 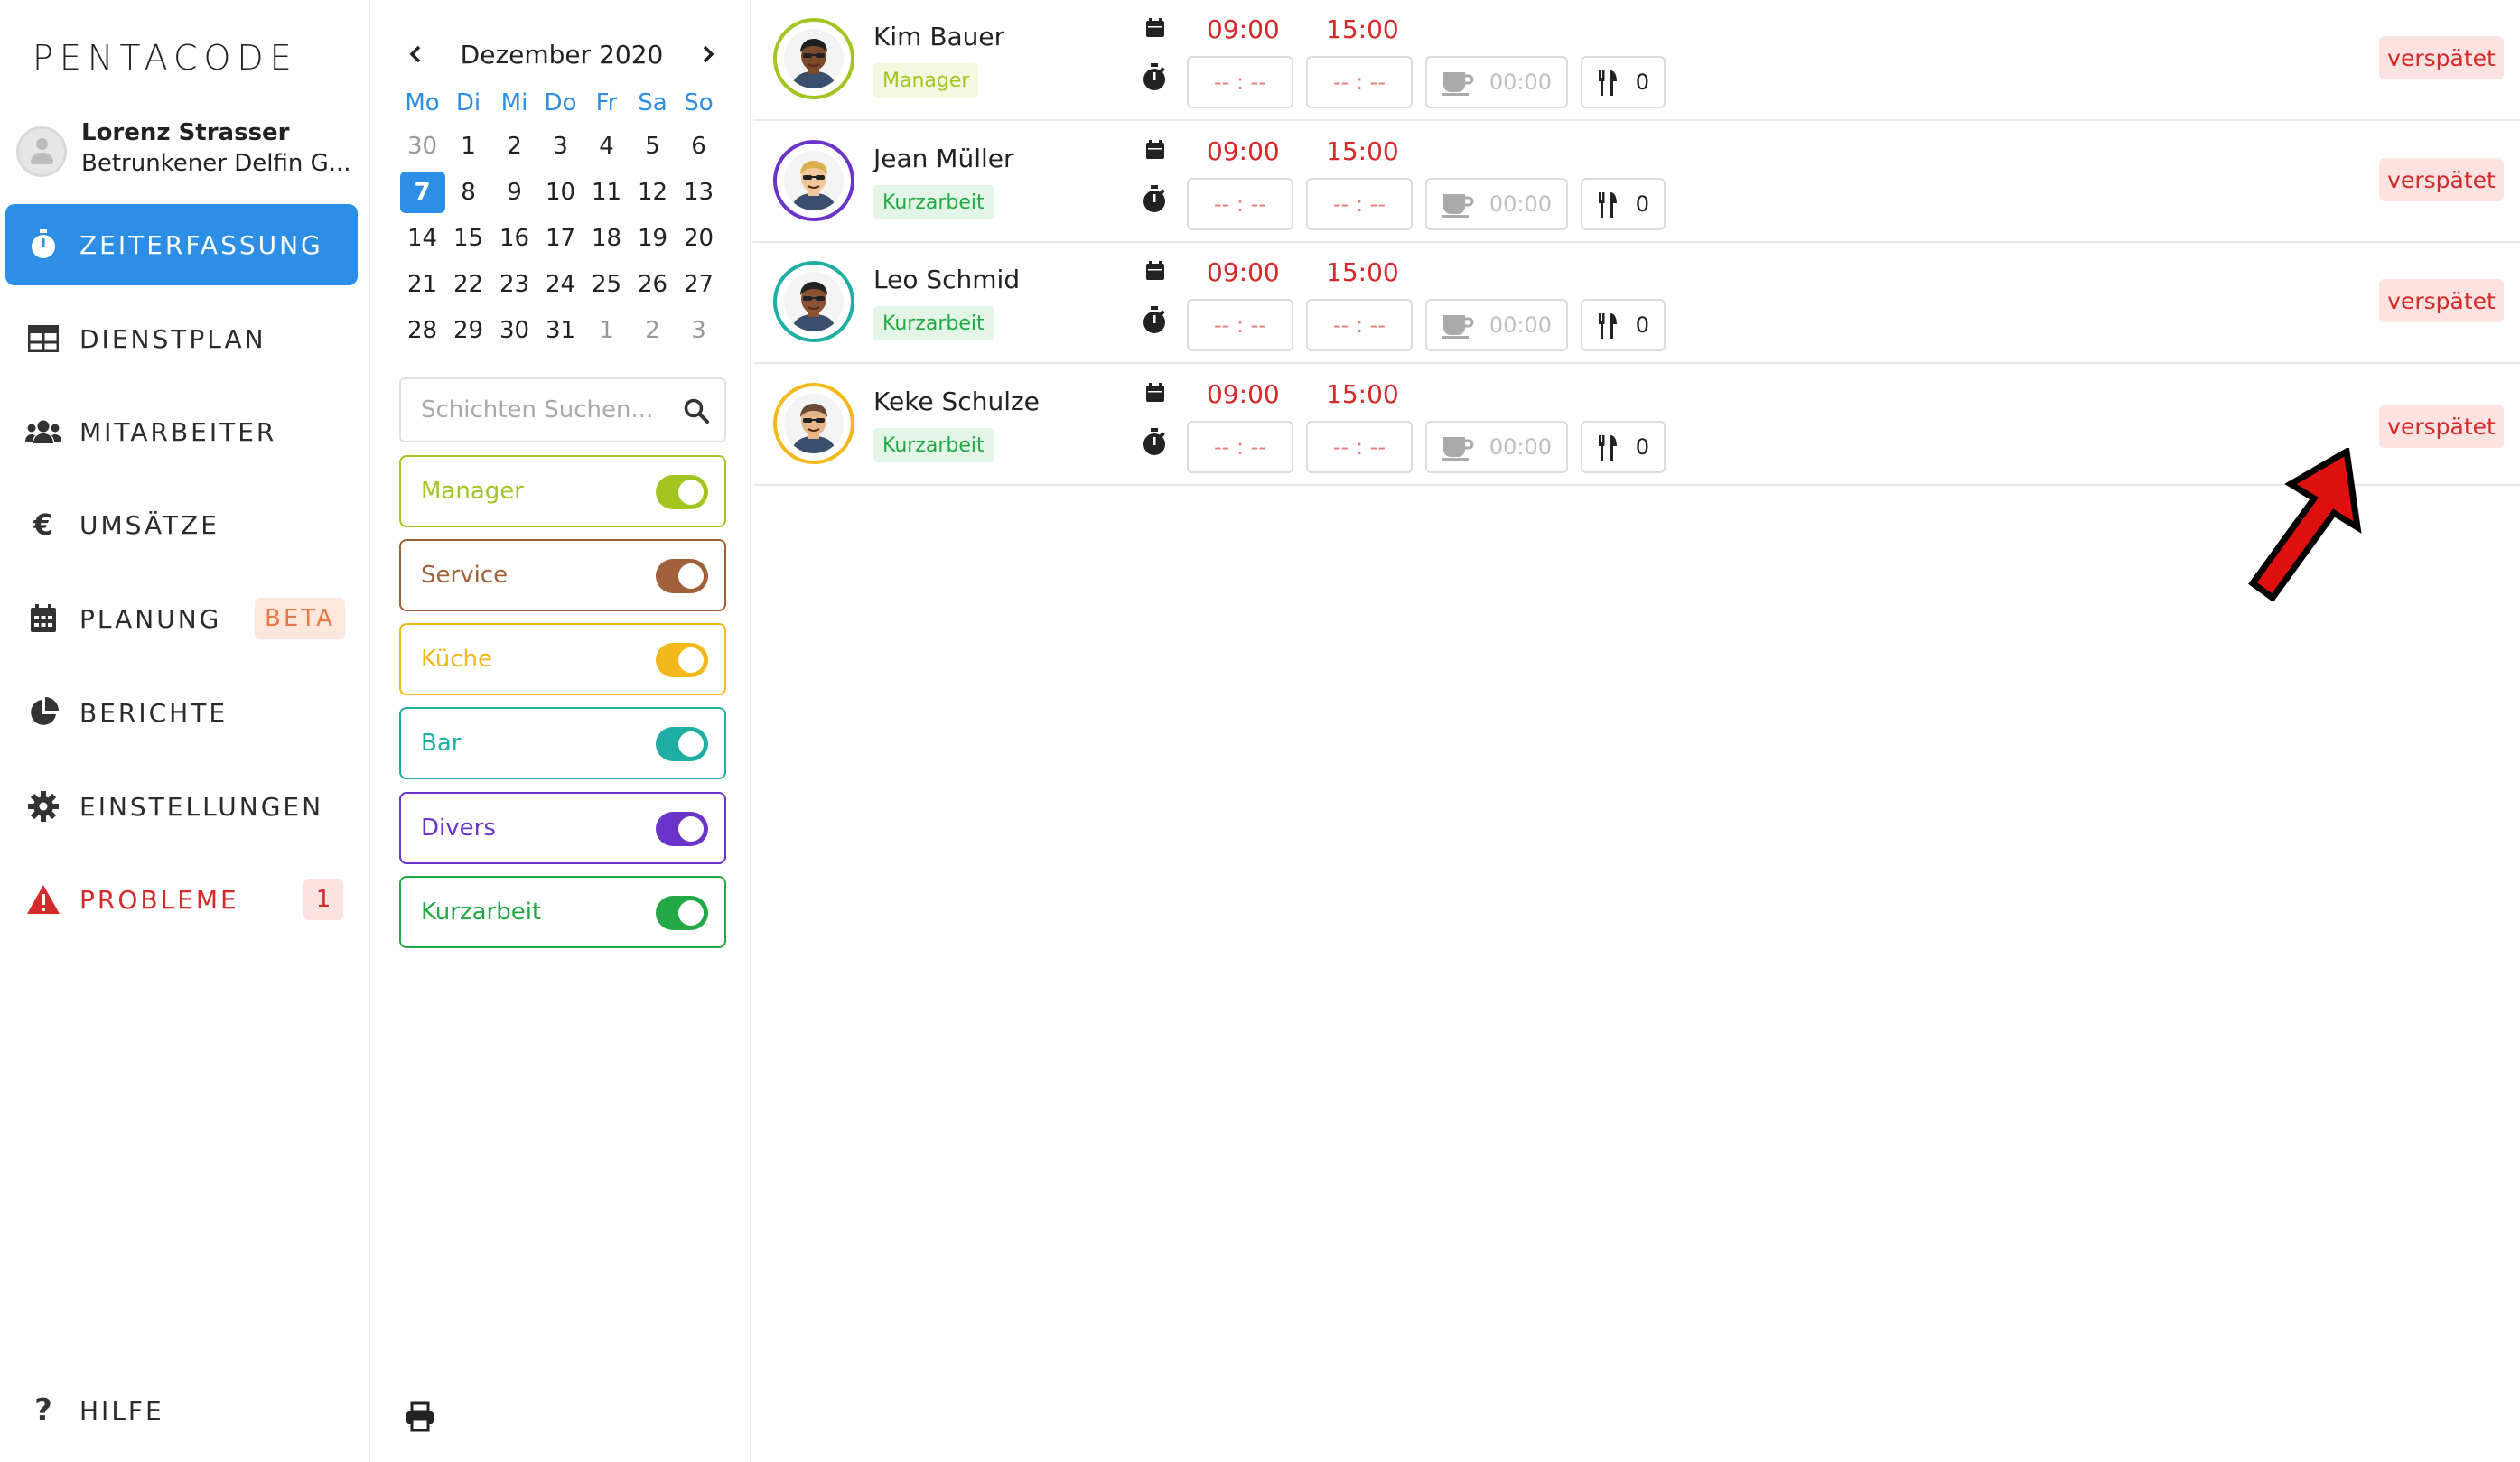 I want to click on calendar-day: 27, so click(x=699, y=284).